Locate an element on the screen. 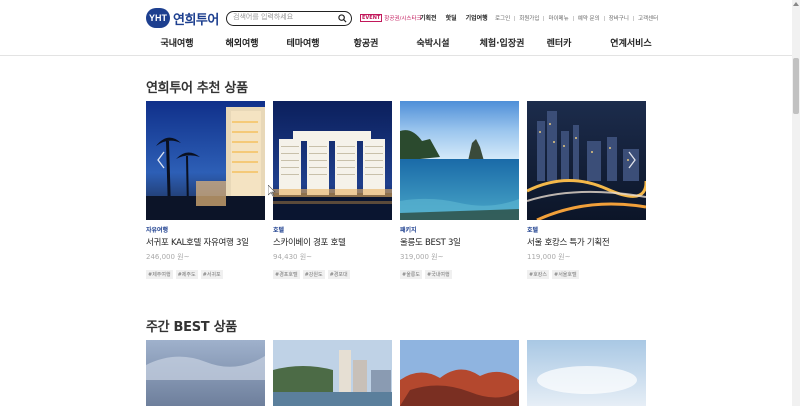 This screenshot has width=800, height=406. chevron-left-icon is located at coordinates (161, 160).